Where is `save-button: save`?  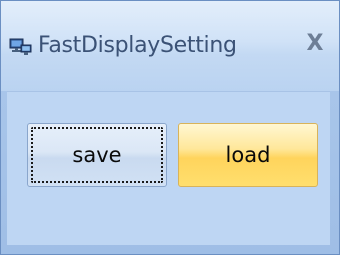
save-button: save is located at coordinates (97, 155).